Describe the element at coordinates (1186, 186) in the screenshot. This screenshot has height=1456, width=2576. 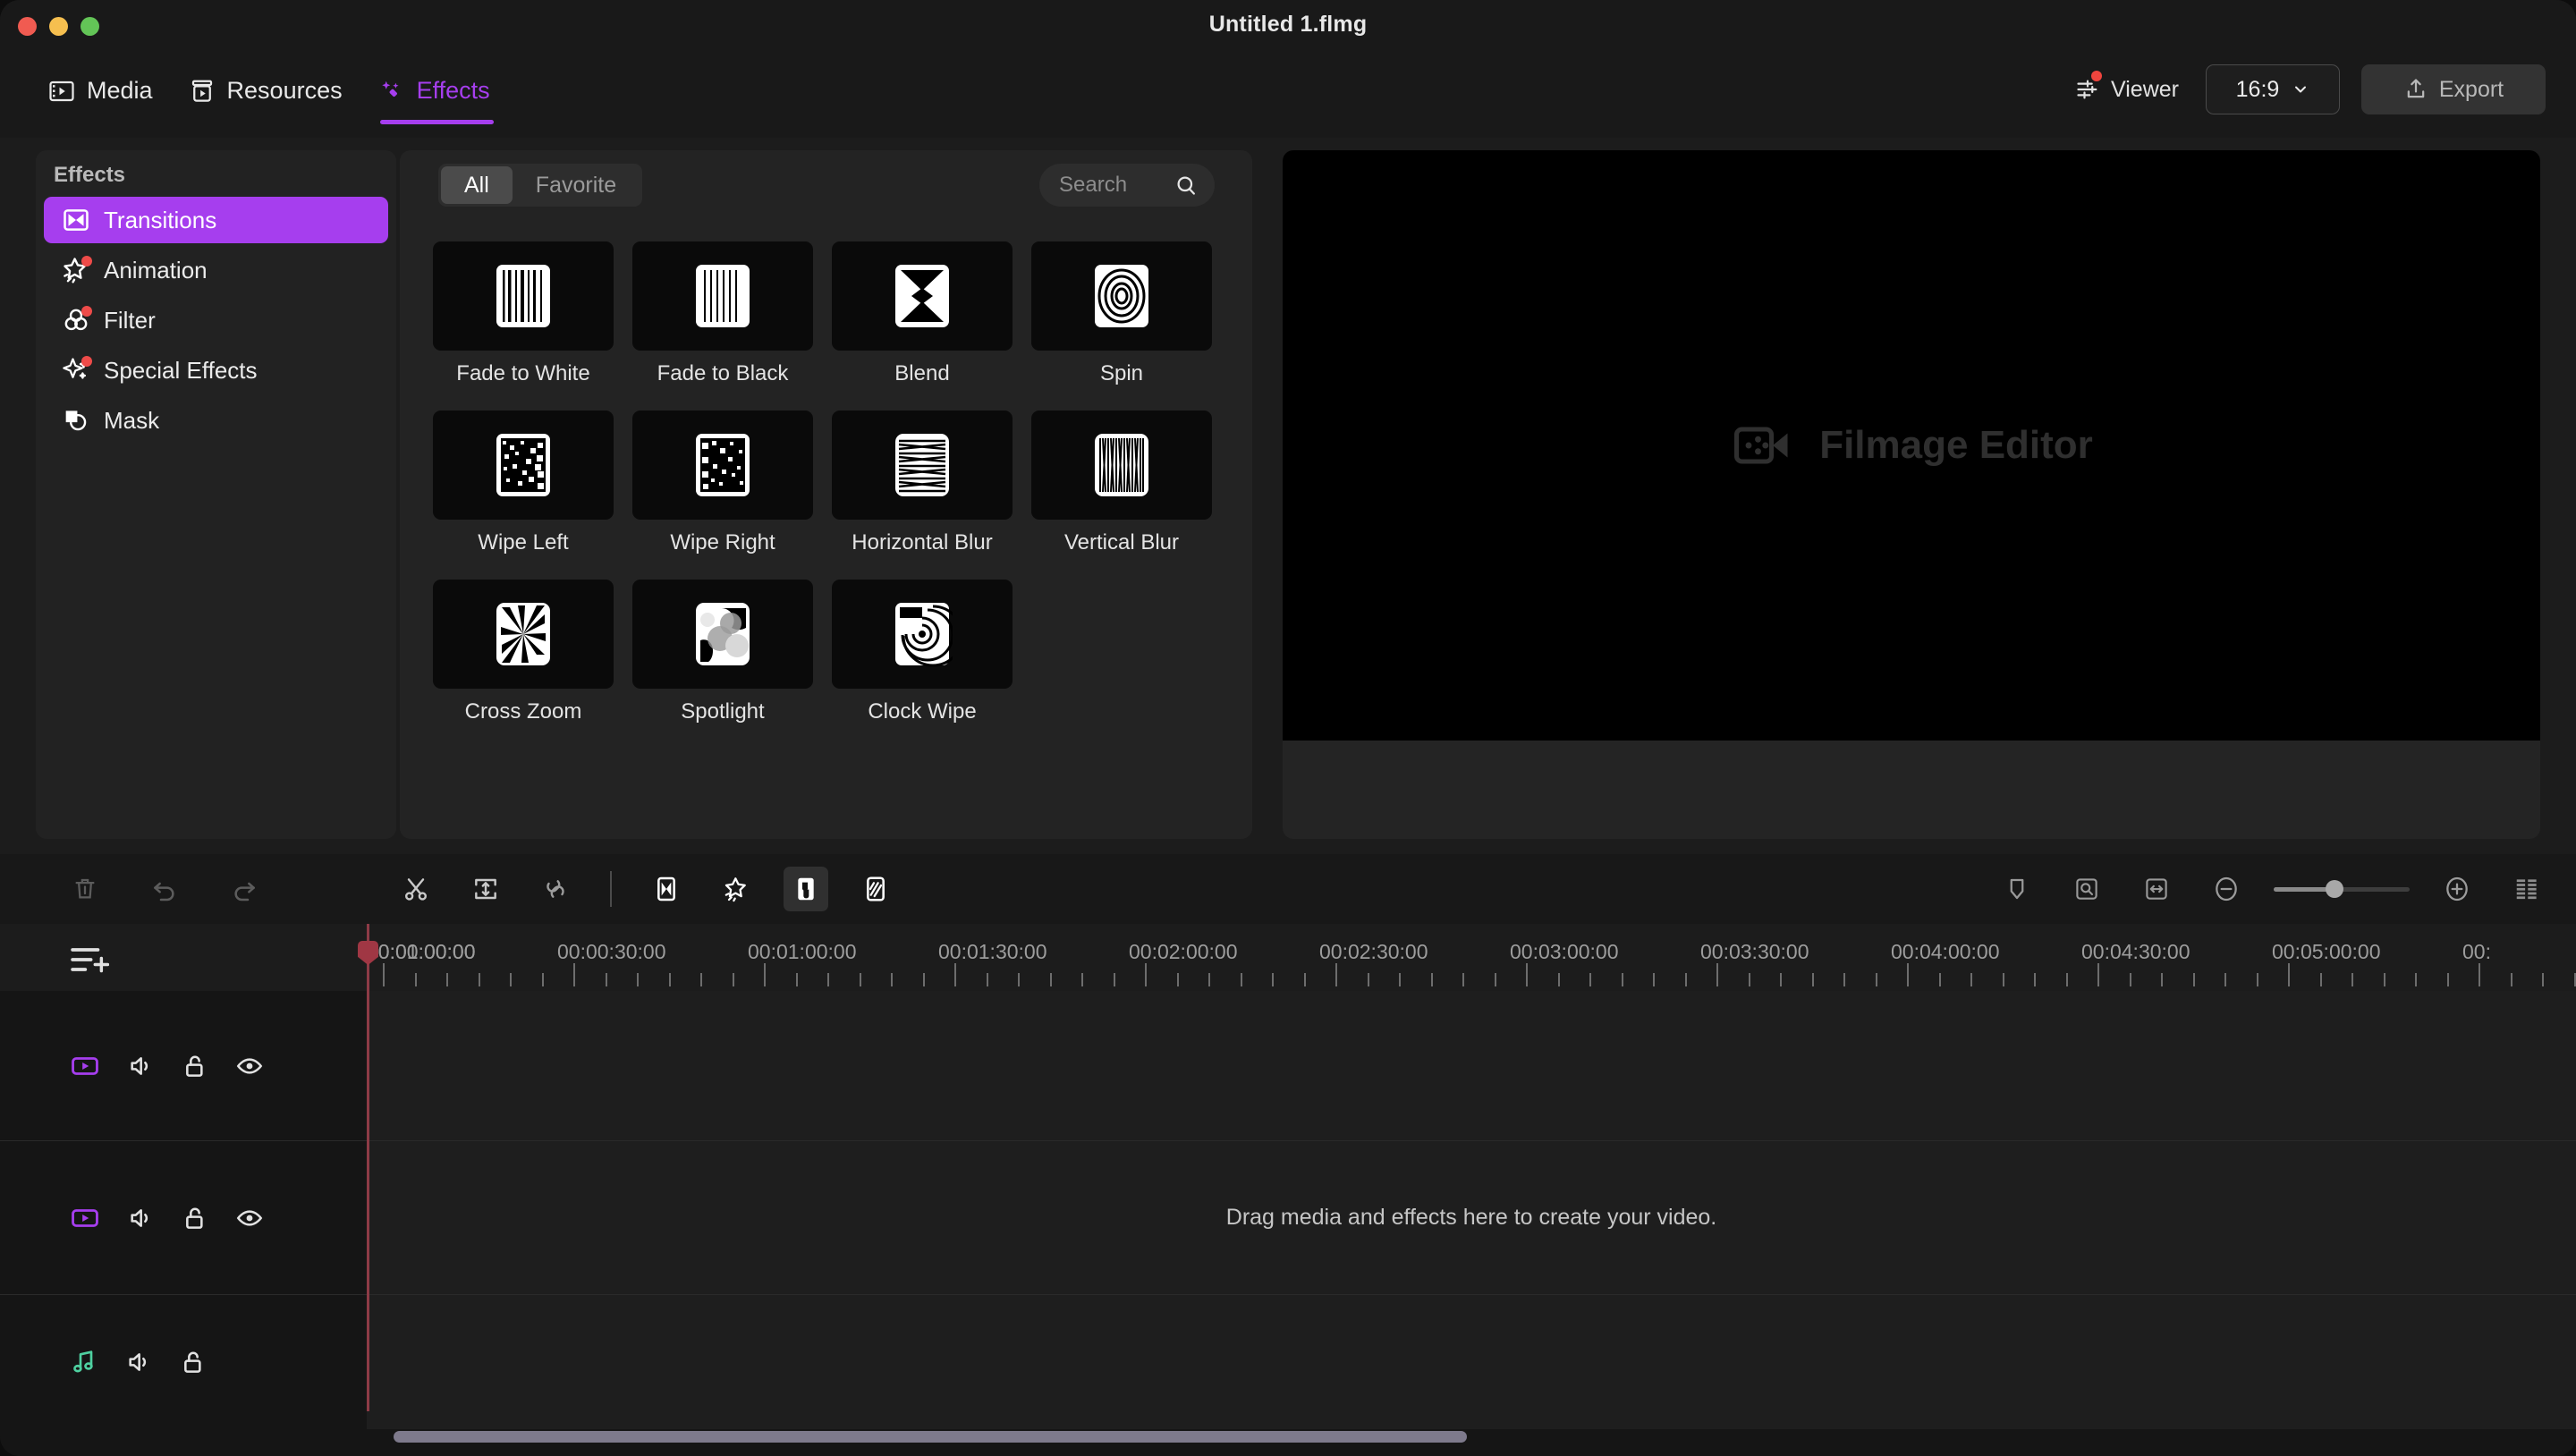
I see `search-icon` at that location.